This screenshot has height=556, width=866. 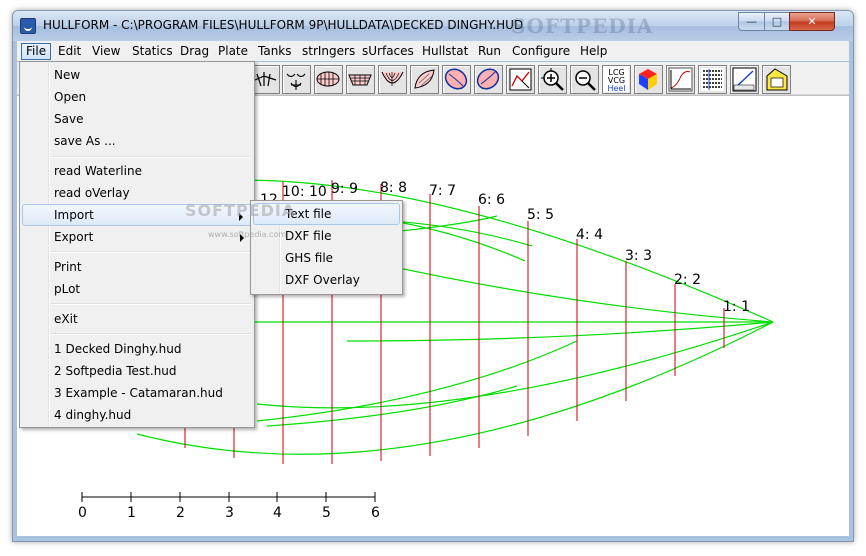 What do you see at coordinates (344, 189) in the screenshot?
I see `station-label-9: 9` at bounding box center [344, 189].